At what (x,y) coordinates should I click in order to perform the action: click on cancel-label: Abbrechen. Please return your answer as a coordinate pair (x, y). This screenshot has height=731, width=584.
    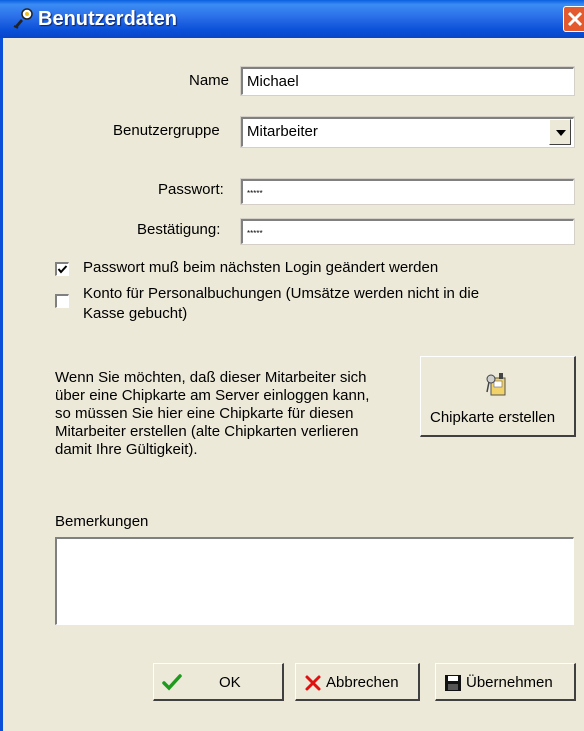
    Looking at the image, I should click on (362, 682).